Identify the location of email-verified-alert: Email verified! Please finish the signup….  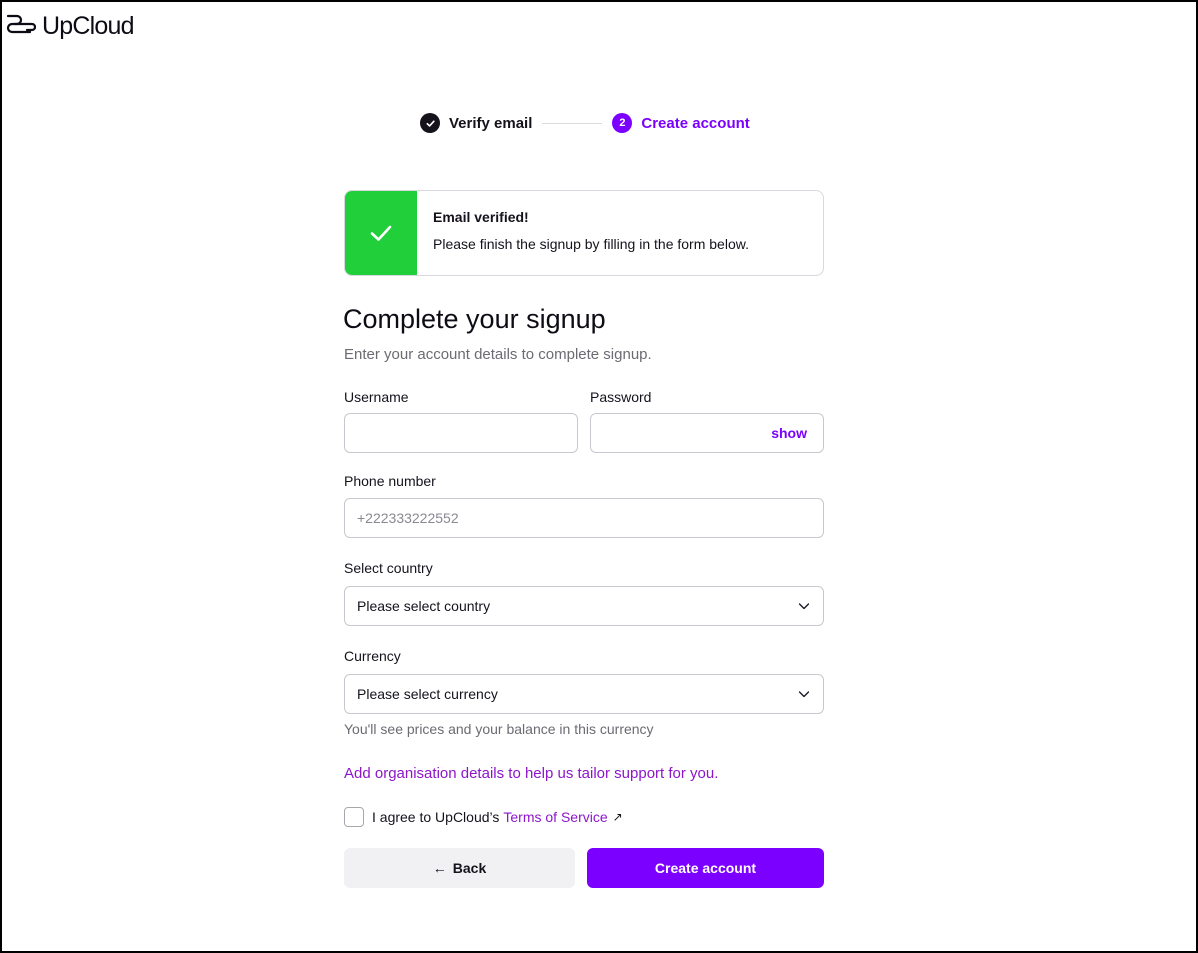
(584, 233).